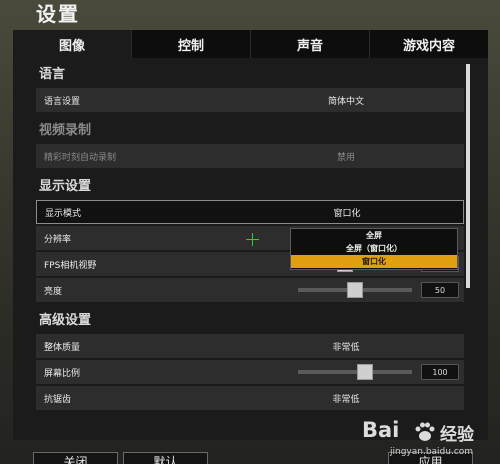  What do you see at coordinates (72, 44) in the screenshot?
I see `tab-graphics: 图像` at bounding box center [72, 44].